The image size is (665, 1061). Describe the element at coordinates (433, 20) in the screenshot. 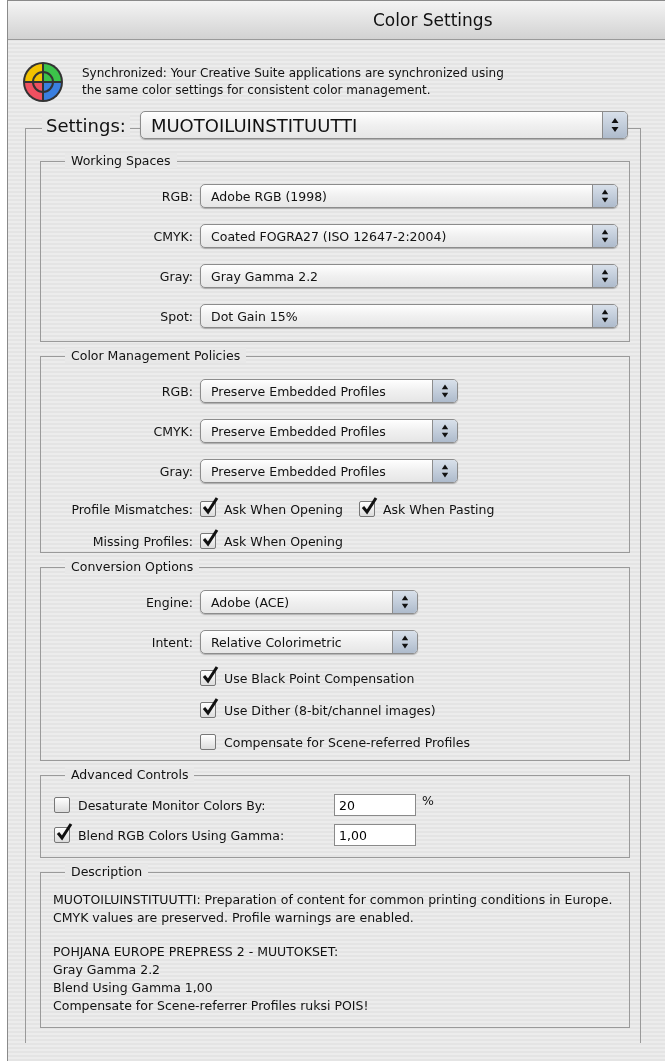

I see `window-title: Color Settings` at that location.